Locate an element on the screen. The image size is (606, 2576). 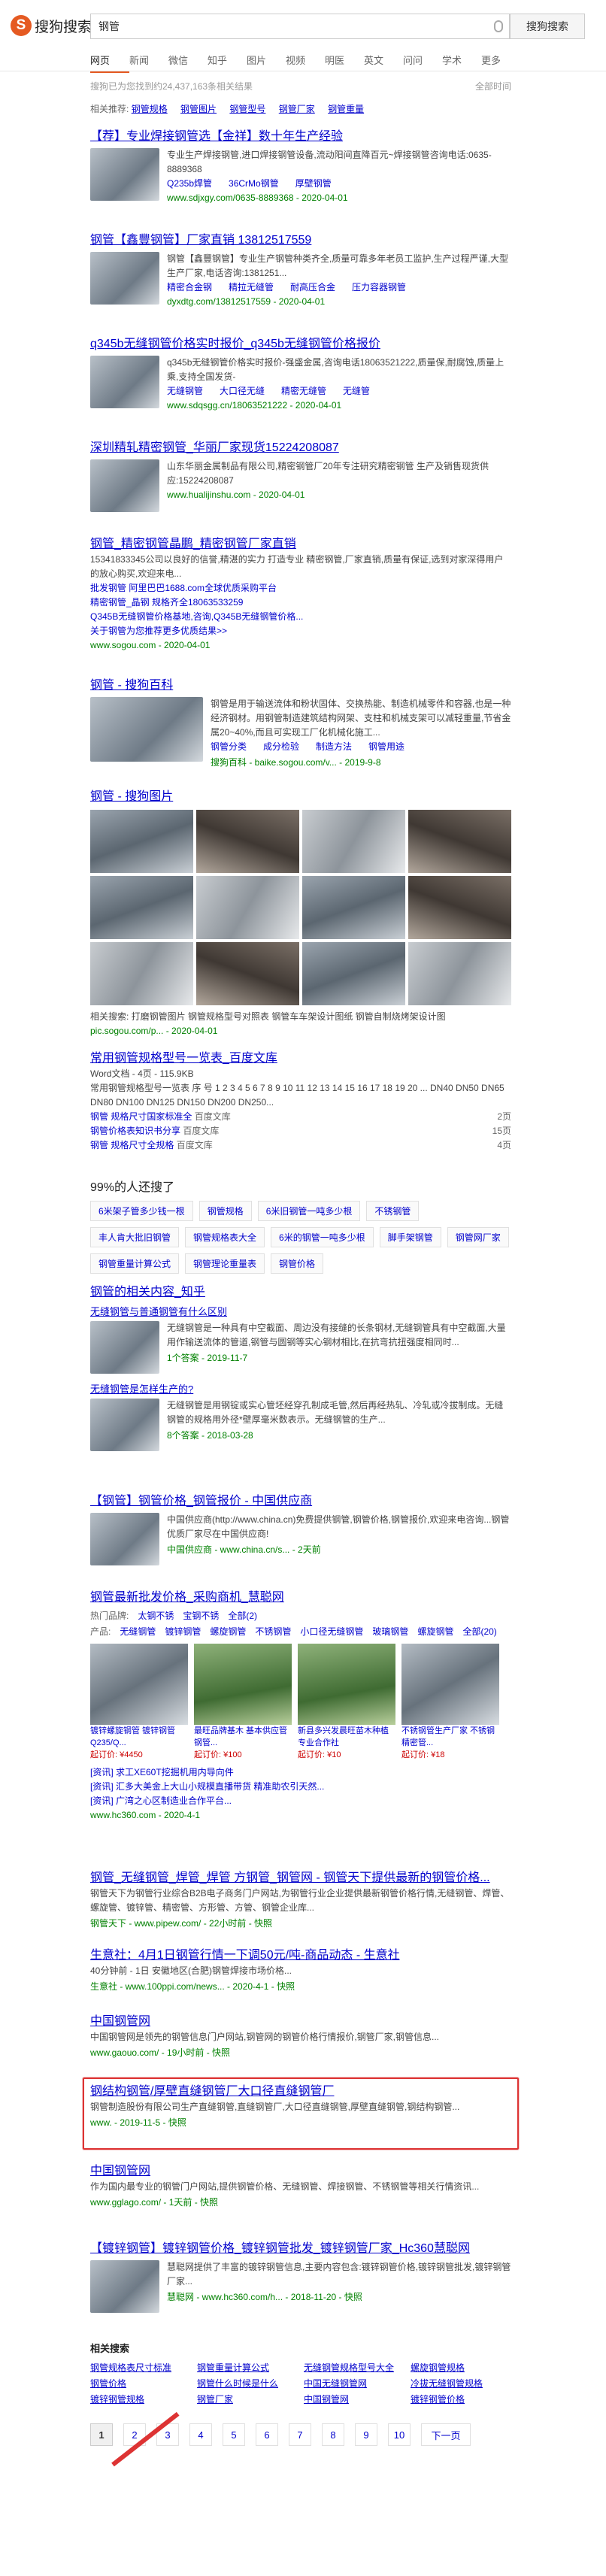
result-url: 钢管天下 - www.pipew.com/ - 22小时前 - 快照 is located at coordinates (300, 1923).